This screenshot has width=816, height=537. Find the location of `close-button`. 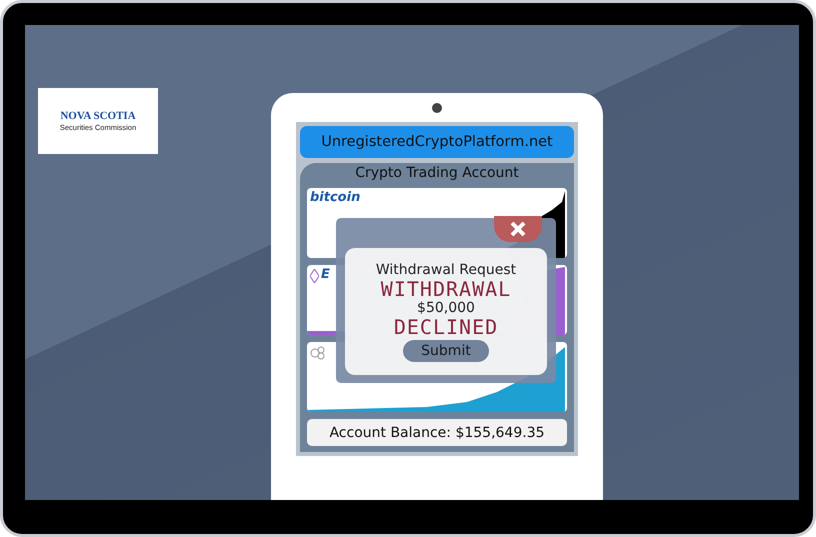

close-button is located at coordinates (518, 229).